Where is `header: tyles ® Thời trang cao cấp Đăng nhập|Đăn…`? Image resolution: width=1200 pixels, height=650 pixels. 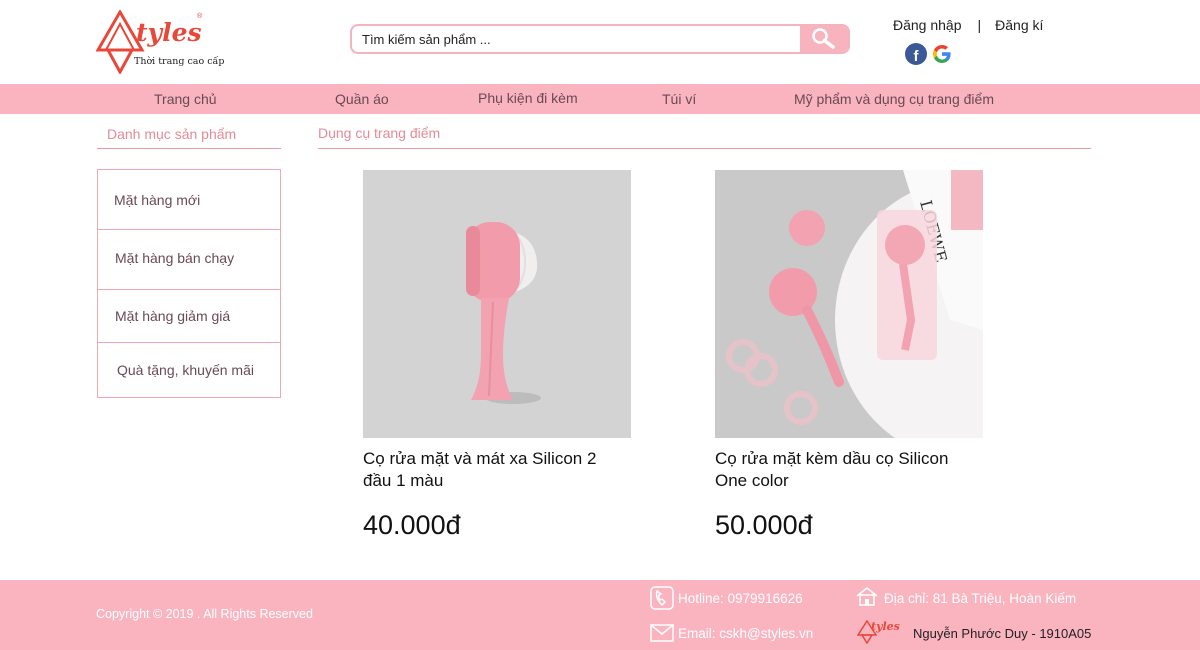 header: tyles ® Thời trang cao cấp Đăng nhập|Đăn… is located at coordinates (600, 42).